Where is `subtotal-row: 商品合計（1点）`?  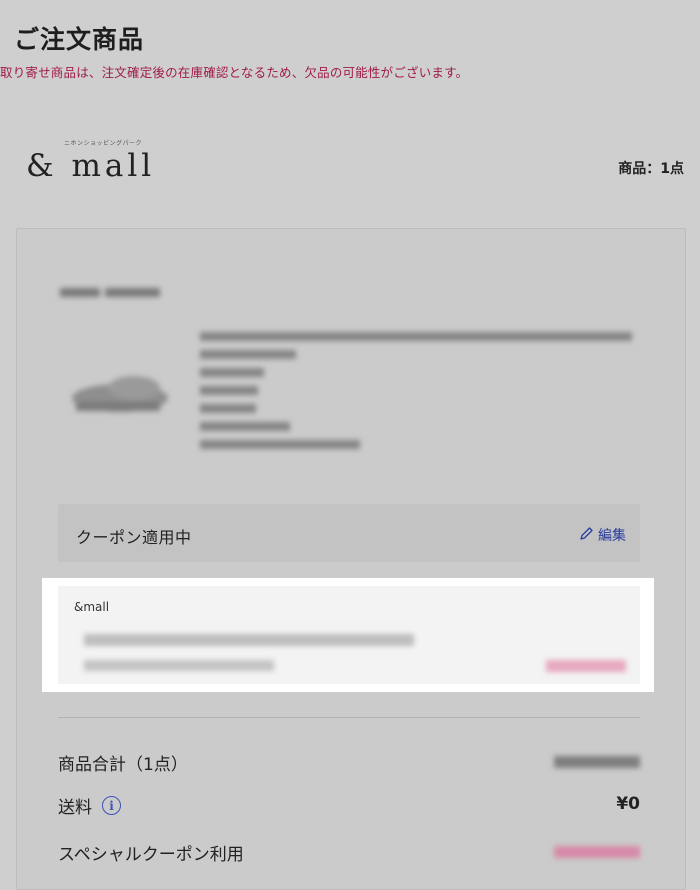 subtotal-row: 商品合計（1点） is located at coordinates (349, 762).